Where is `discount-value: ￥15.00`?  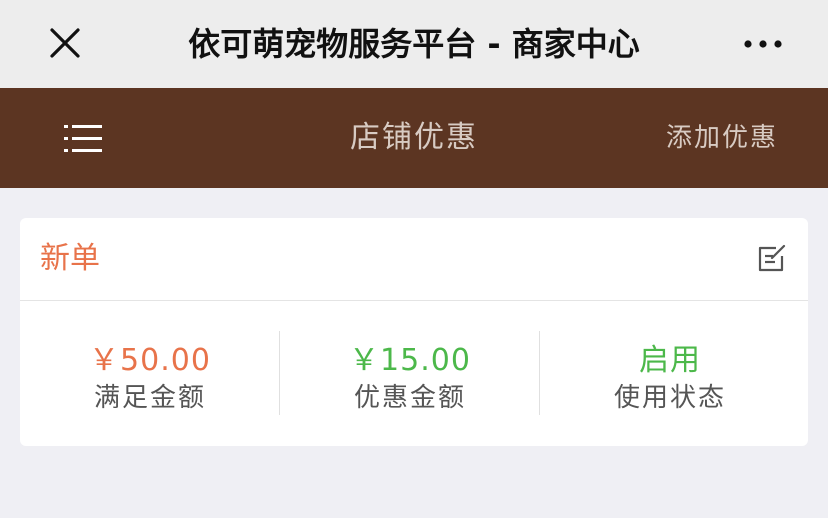
discount-value: ￥15.00 is located at coordinates (410, 360).